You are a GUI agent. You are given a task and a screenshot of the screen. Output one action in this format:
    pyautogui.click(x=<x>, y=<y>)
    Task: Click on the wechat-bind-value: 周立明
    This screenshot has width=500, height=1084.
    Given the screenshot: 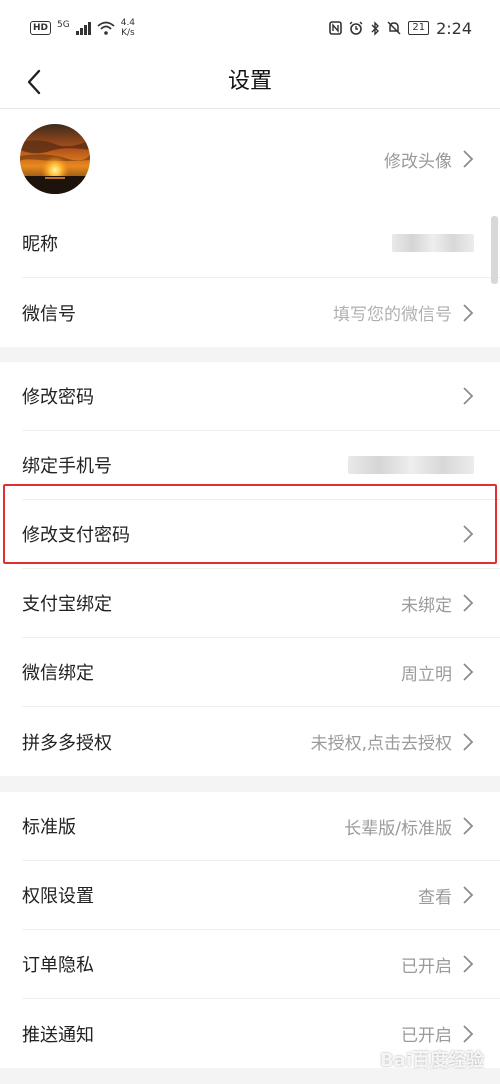 What is the action you would take?
    pyautogui.click(x=426, y=674)
    